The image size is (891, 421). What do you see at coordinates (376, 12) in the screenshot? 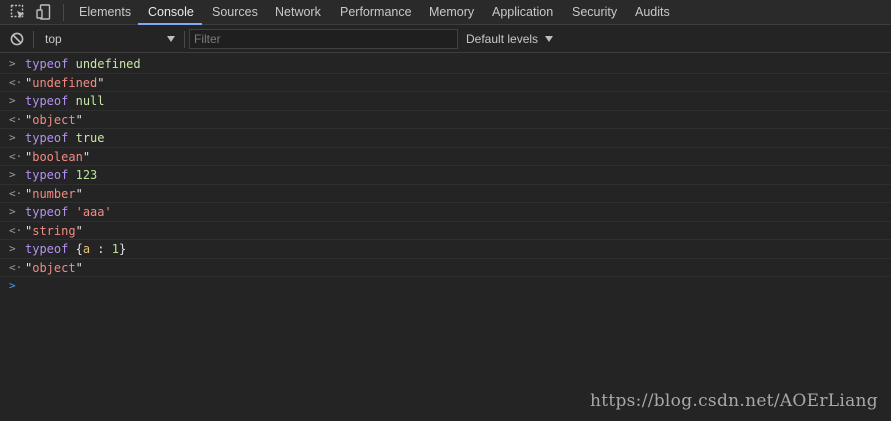
I see `tab-performance: Performance` at bounding box center [376, 12].